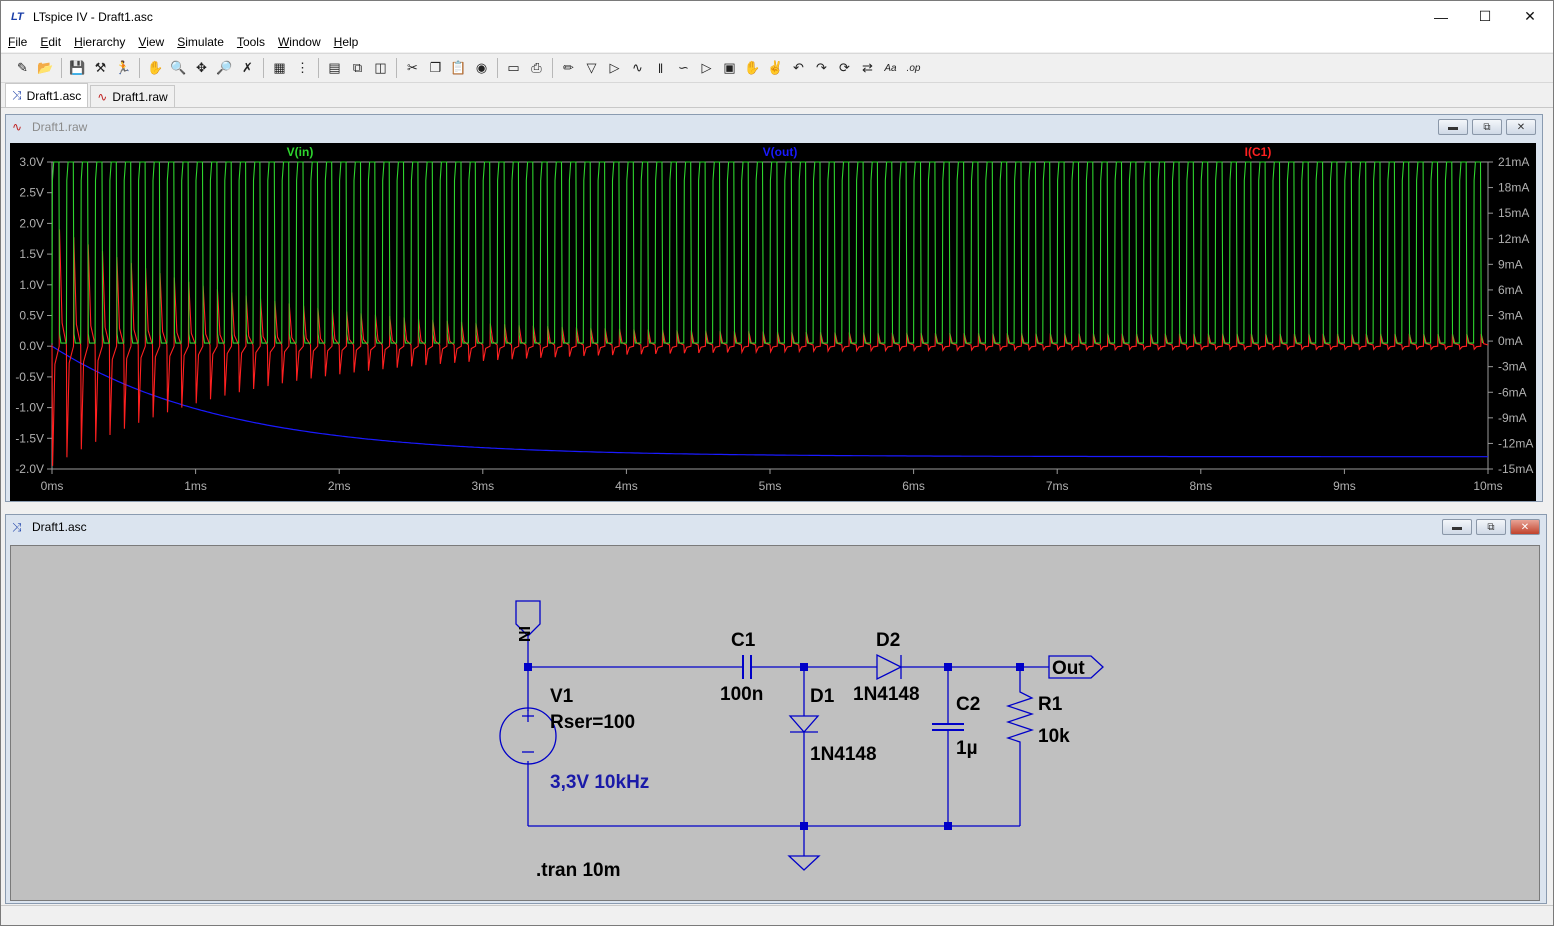  What do you see at coordinates (890, 68) in the screenshot?
I see `text-icon: Aa` at bounding box center [890, 68].